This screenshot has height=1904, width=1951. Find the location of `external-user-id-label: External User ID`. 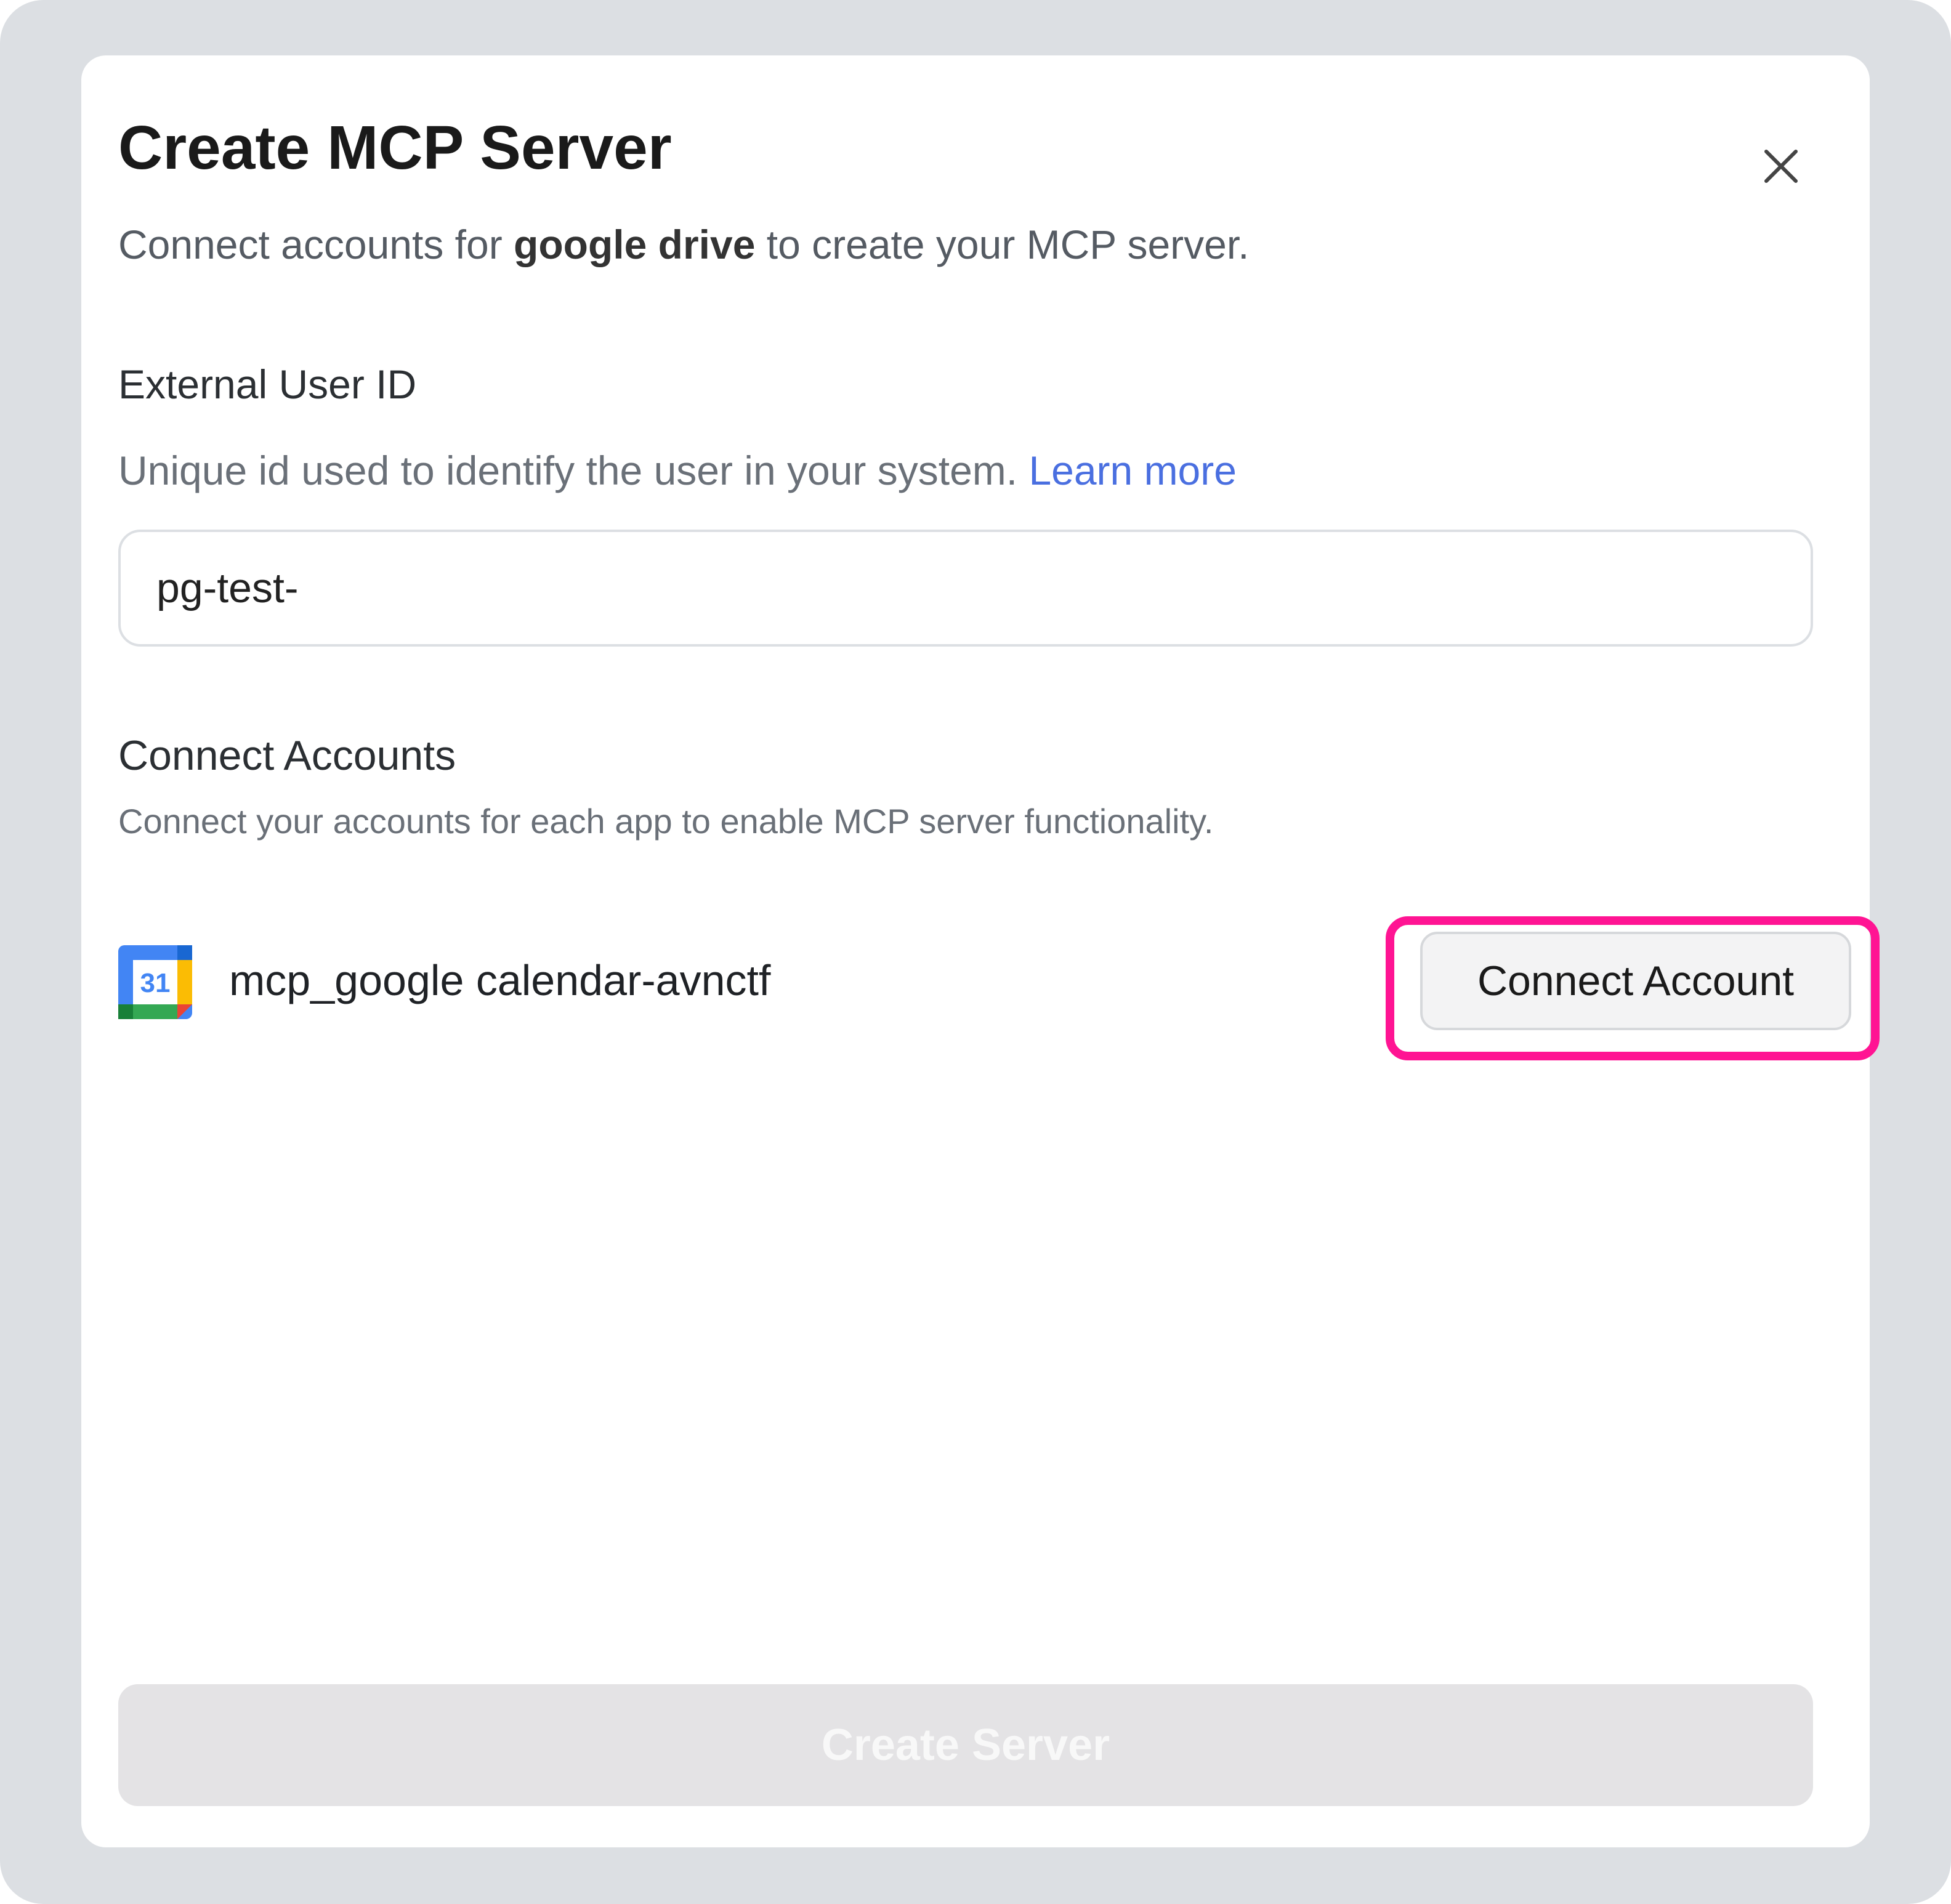

external-user-id-label: External User ID is located at coordinates (267, 384).